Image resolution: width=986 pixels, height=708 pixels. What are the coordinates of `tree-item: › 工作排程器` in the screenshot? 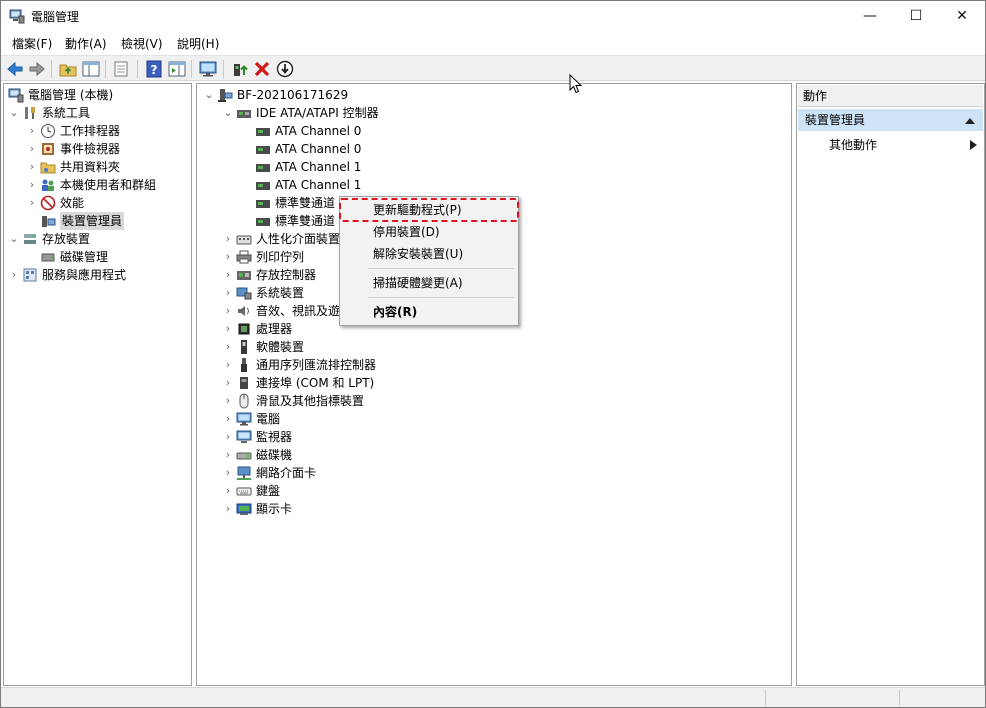 It's located at (107, 131).